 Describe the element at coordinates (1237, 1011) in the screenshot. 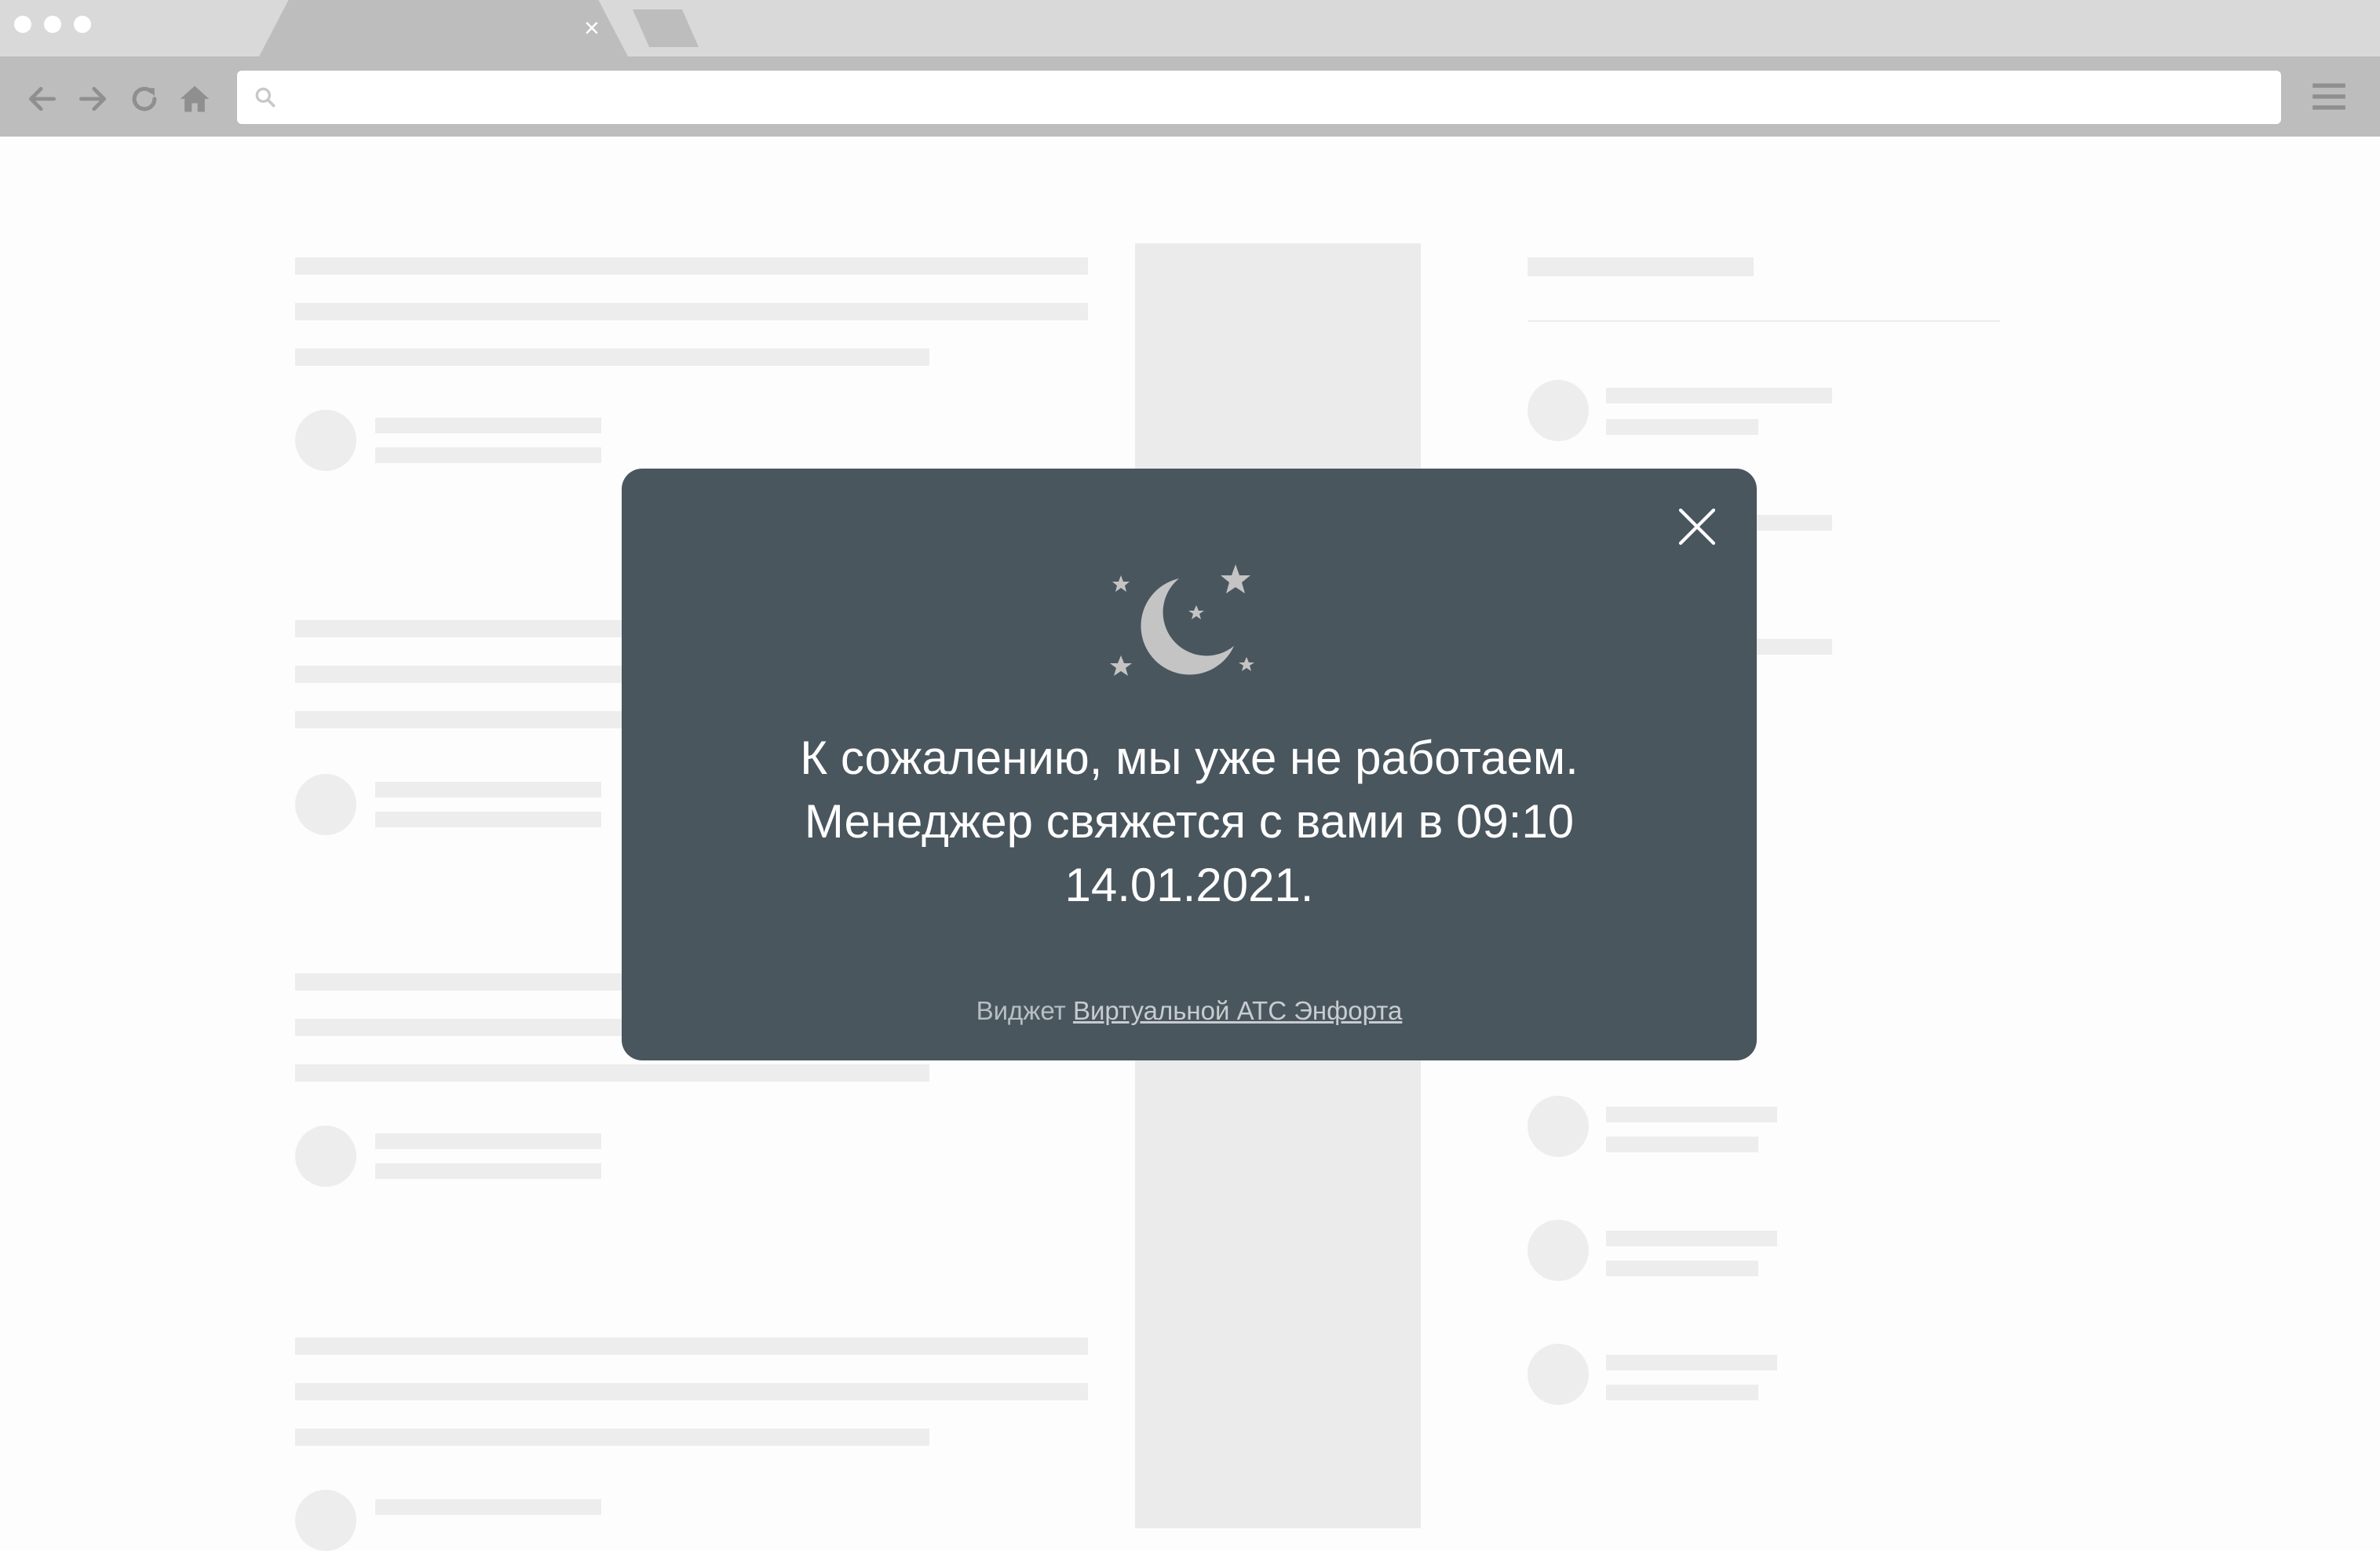

I see `widget-credit-link: Виртуальной АТС Энфорта` at that location.